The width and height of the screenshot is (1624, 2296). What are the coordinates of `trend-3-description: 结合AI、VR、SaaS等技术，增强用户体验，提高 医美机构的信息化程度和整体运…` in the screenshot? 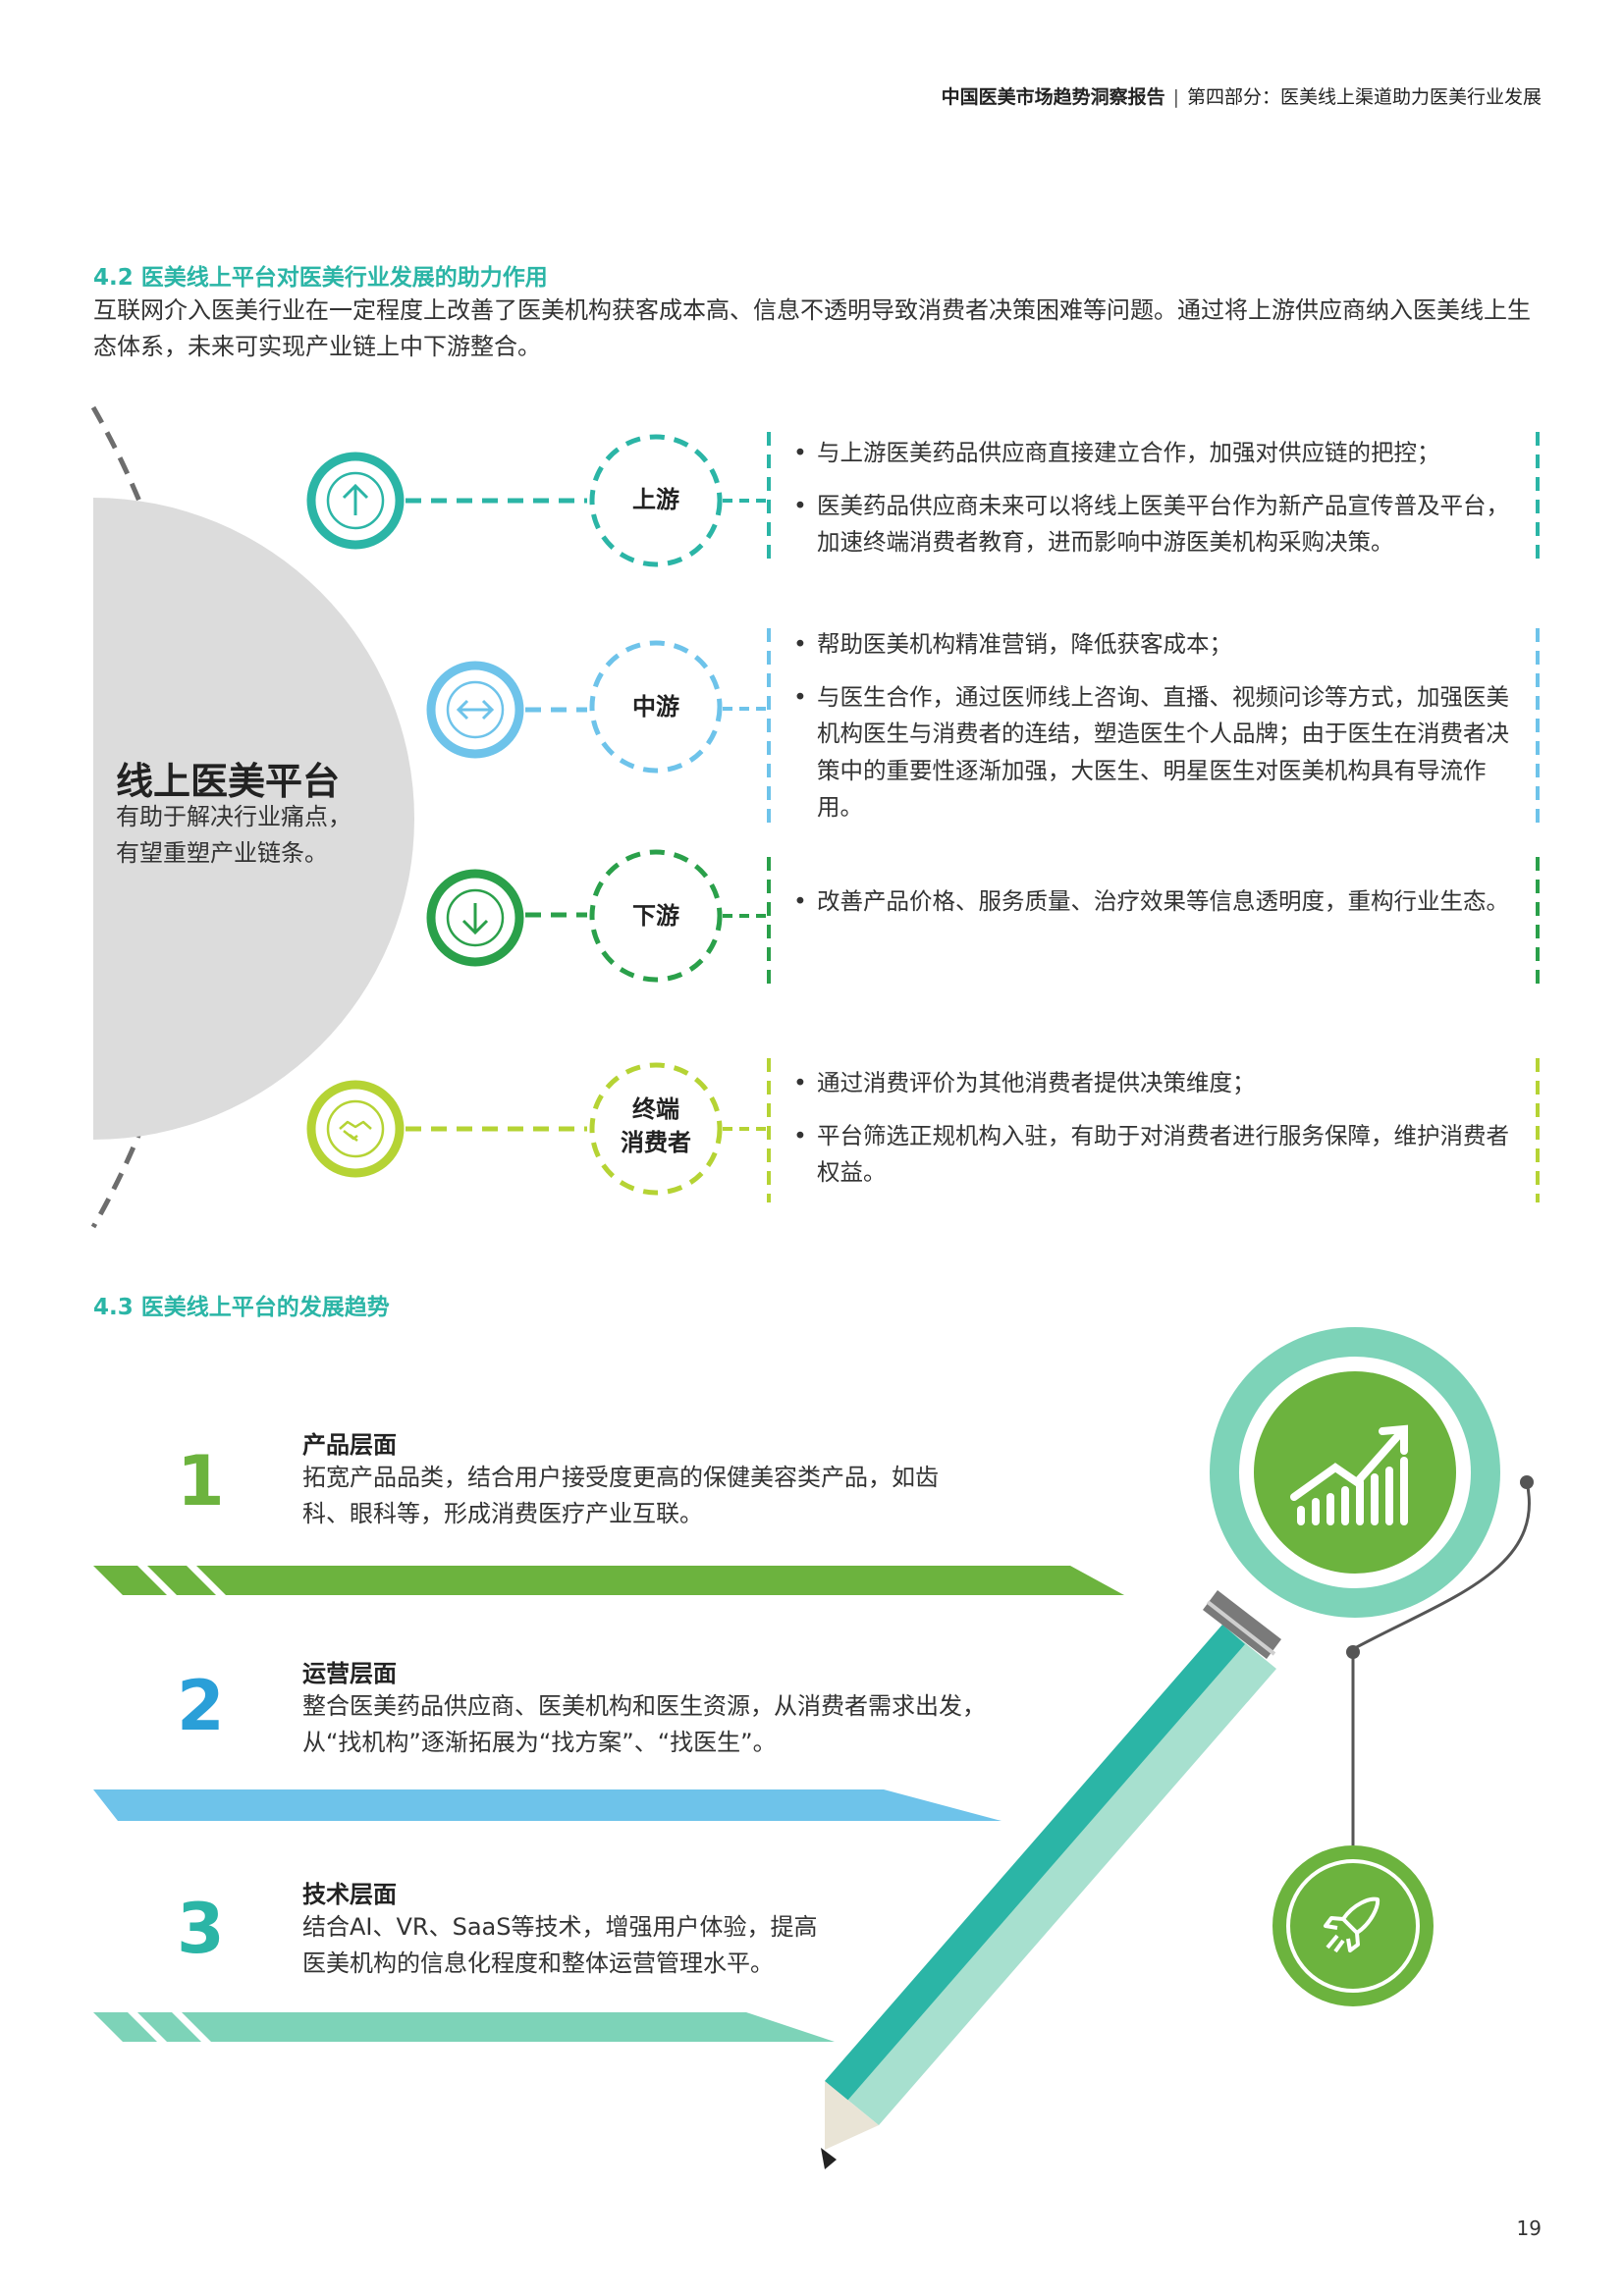 It's located at (597, 1945).